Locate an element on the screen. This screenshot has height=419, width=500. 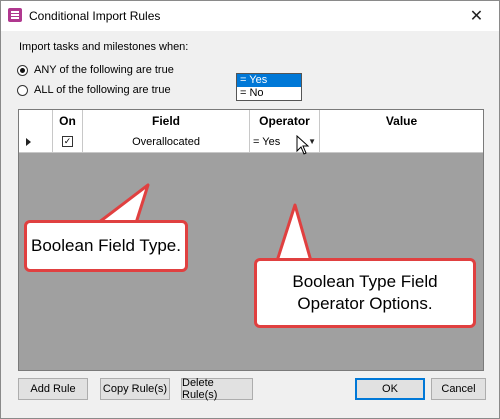
radio-all: ALL of the following are true is located at coordinates (94, 90).